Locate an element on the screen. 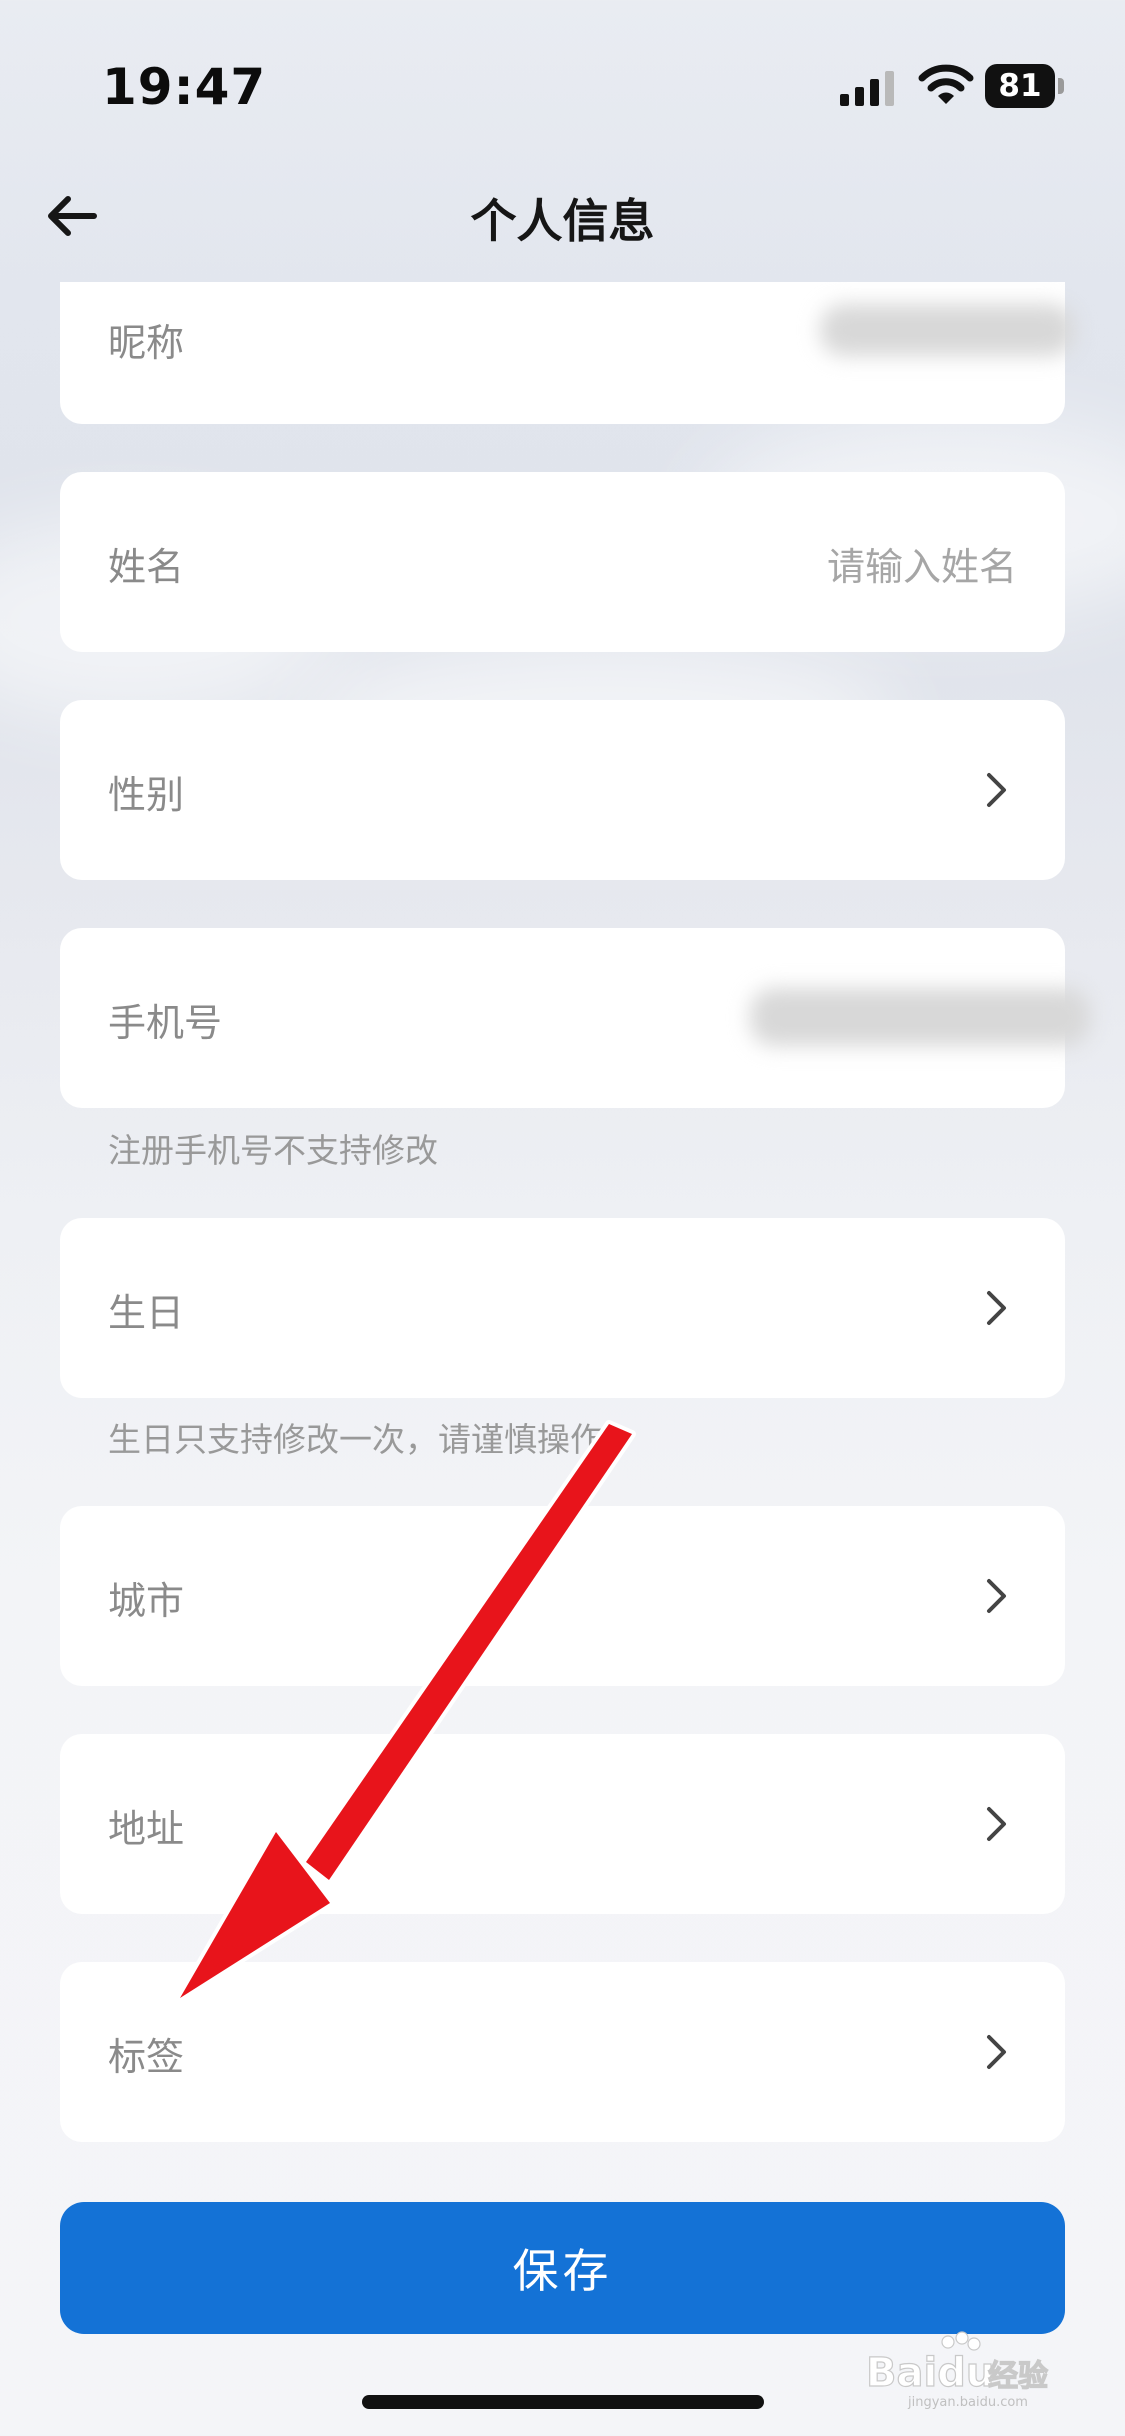  svg-text: jingyan.baidu.com is located at coordinates (967, 2402).